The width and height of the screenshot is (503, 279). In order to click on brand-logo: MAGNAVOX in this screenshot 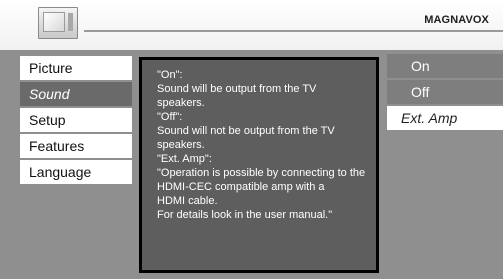, I will do `click(456, 20)`.